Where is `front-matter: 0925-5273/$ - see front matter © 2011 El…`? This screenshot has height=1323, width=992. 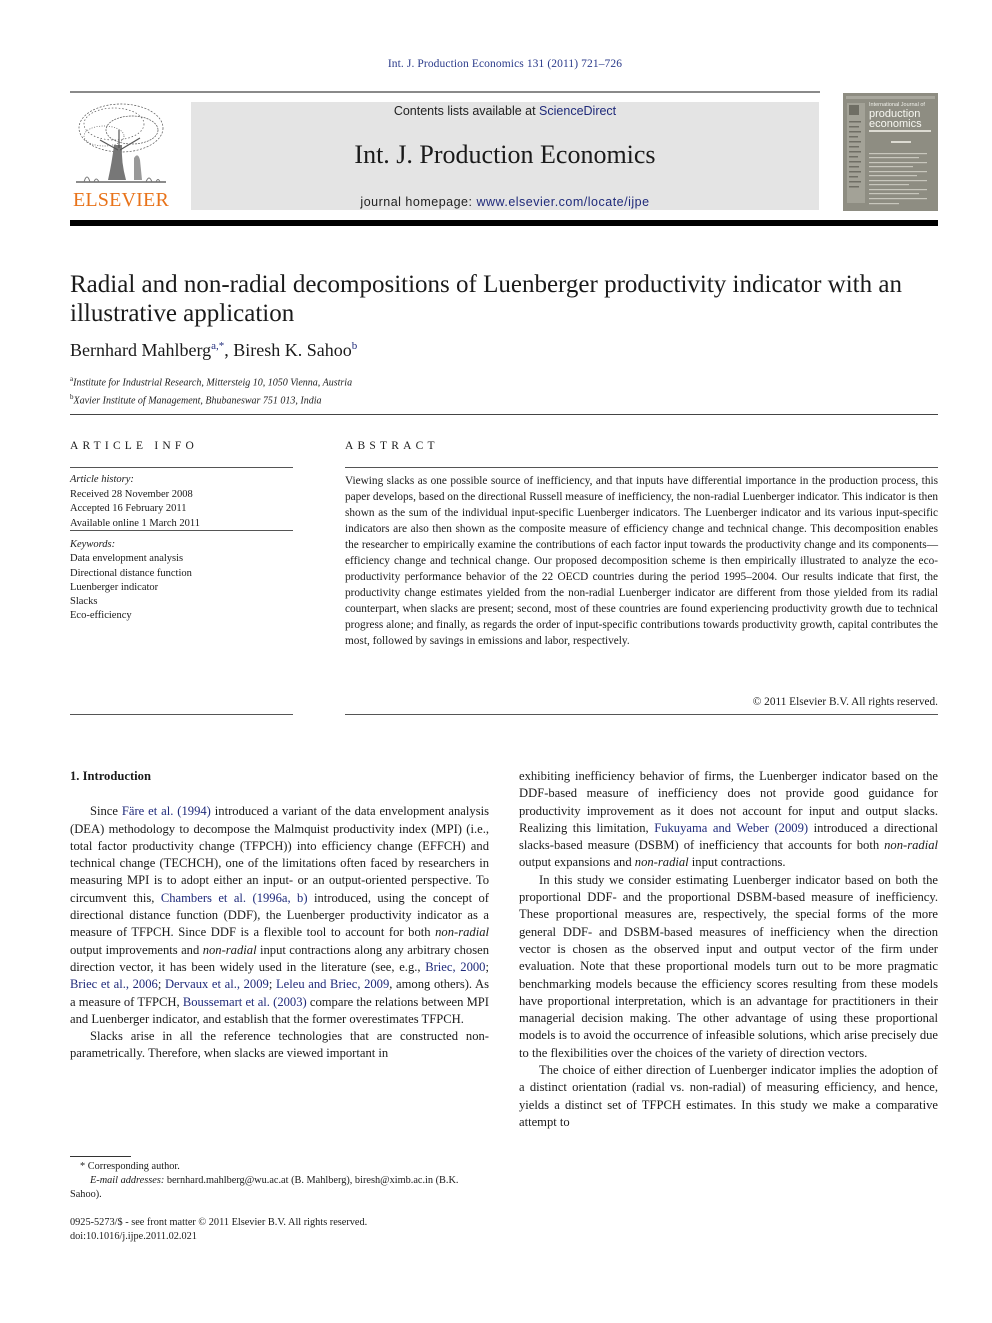
front-matter: 0925-5273/$ - see front matter © 2011 El… is located at coordinates (280, 1230).